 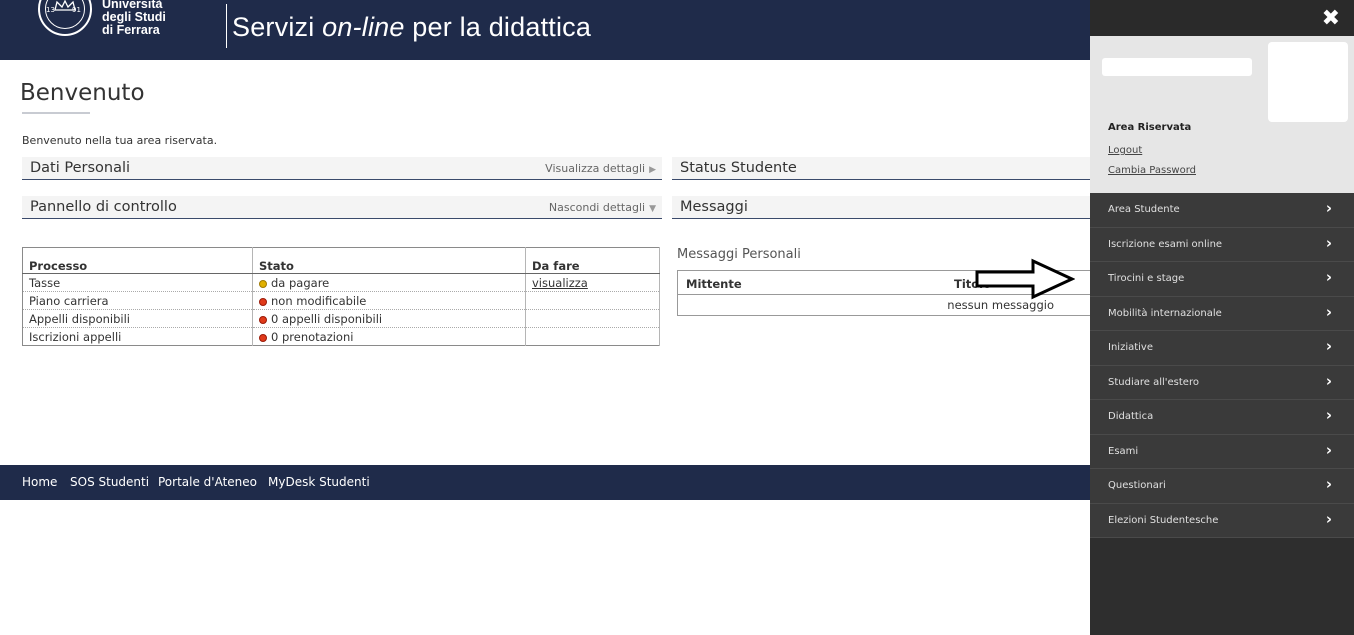 What do you see at coordinates (226, 26) in the screenshot?
I see `logo-divider` at bounding box center [226, 26].